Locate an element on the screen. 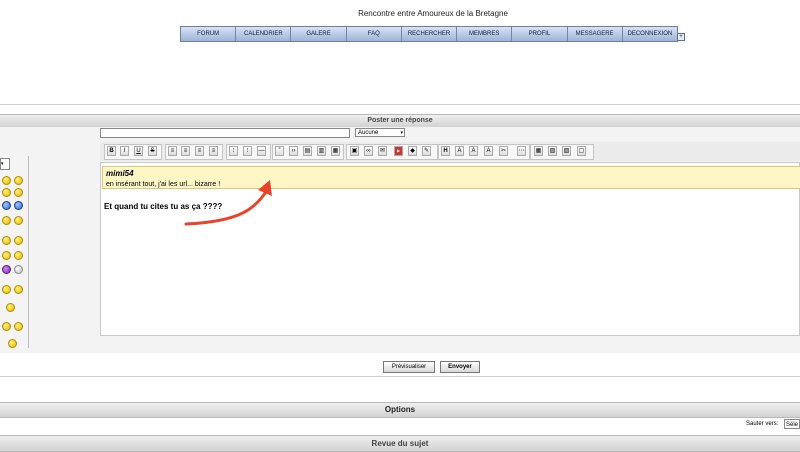  align-justify-icon: ≡ is located at coordinates (213, 151).